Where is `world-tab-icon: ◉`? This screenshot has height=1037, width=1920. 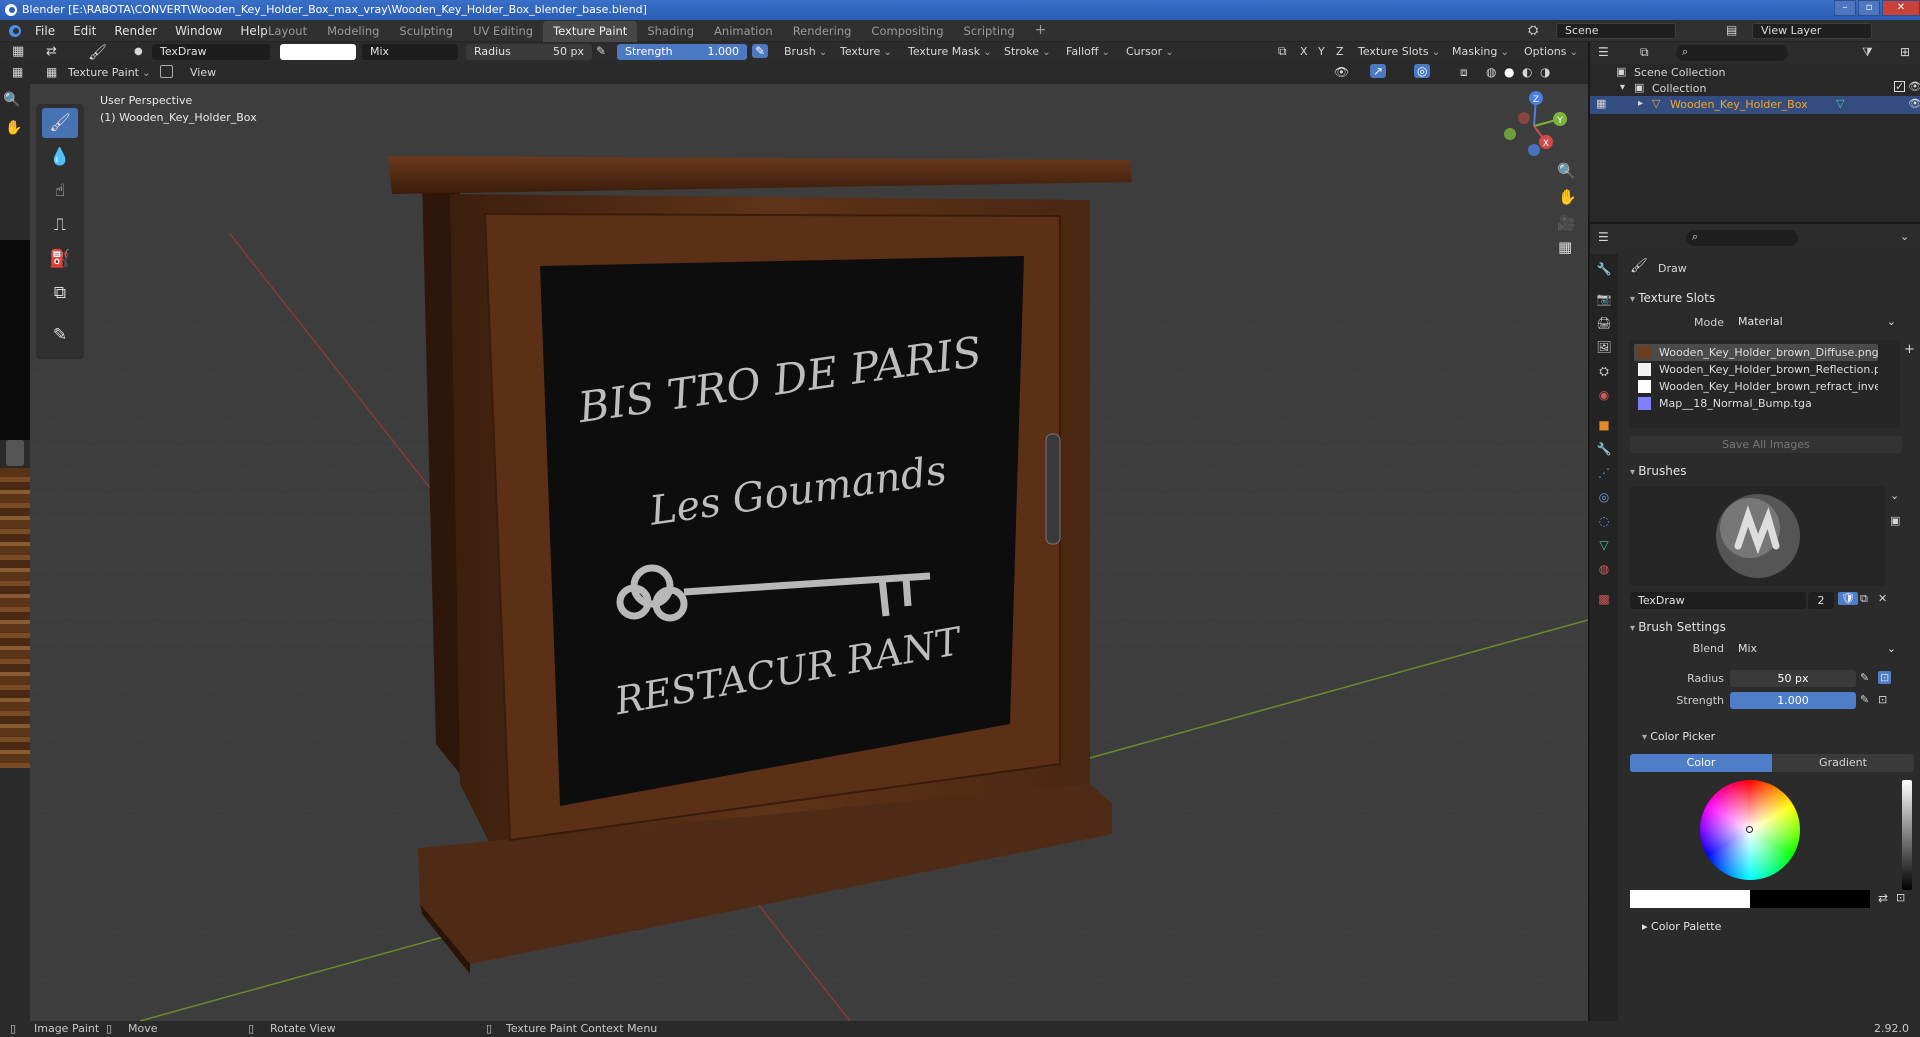 world-tab-icon: ◉ is located at coordinates (1604, 395).